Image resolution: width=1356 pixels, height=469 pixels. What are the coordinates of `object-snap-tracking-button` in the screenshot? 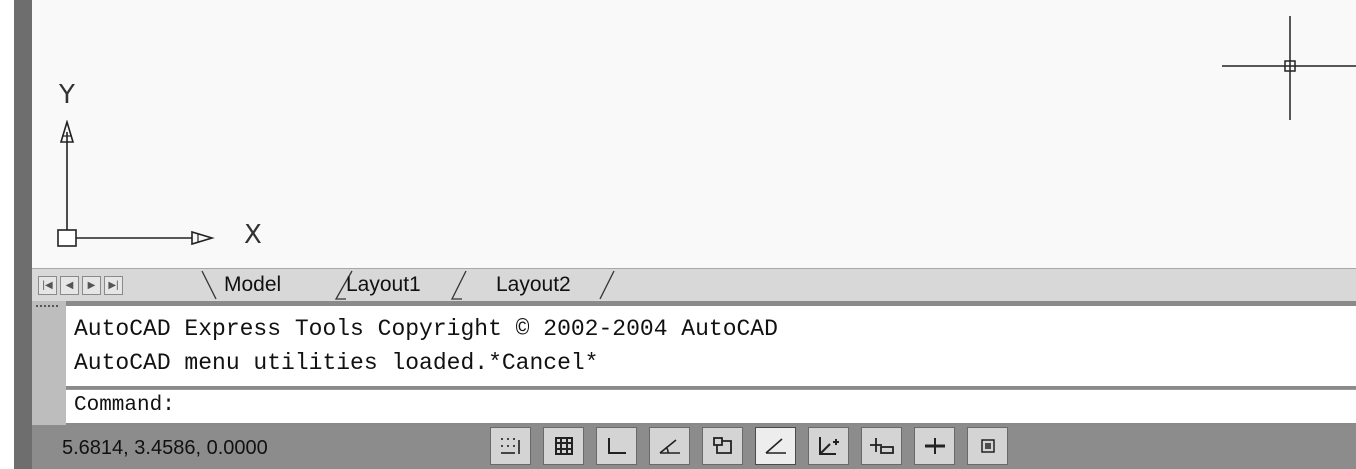 It's located at (775, 446).